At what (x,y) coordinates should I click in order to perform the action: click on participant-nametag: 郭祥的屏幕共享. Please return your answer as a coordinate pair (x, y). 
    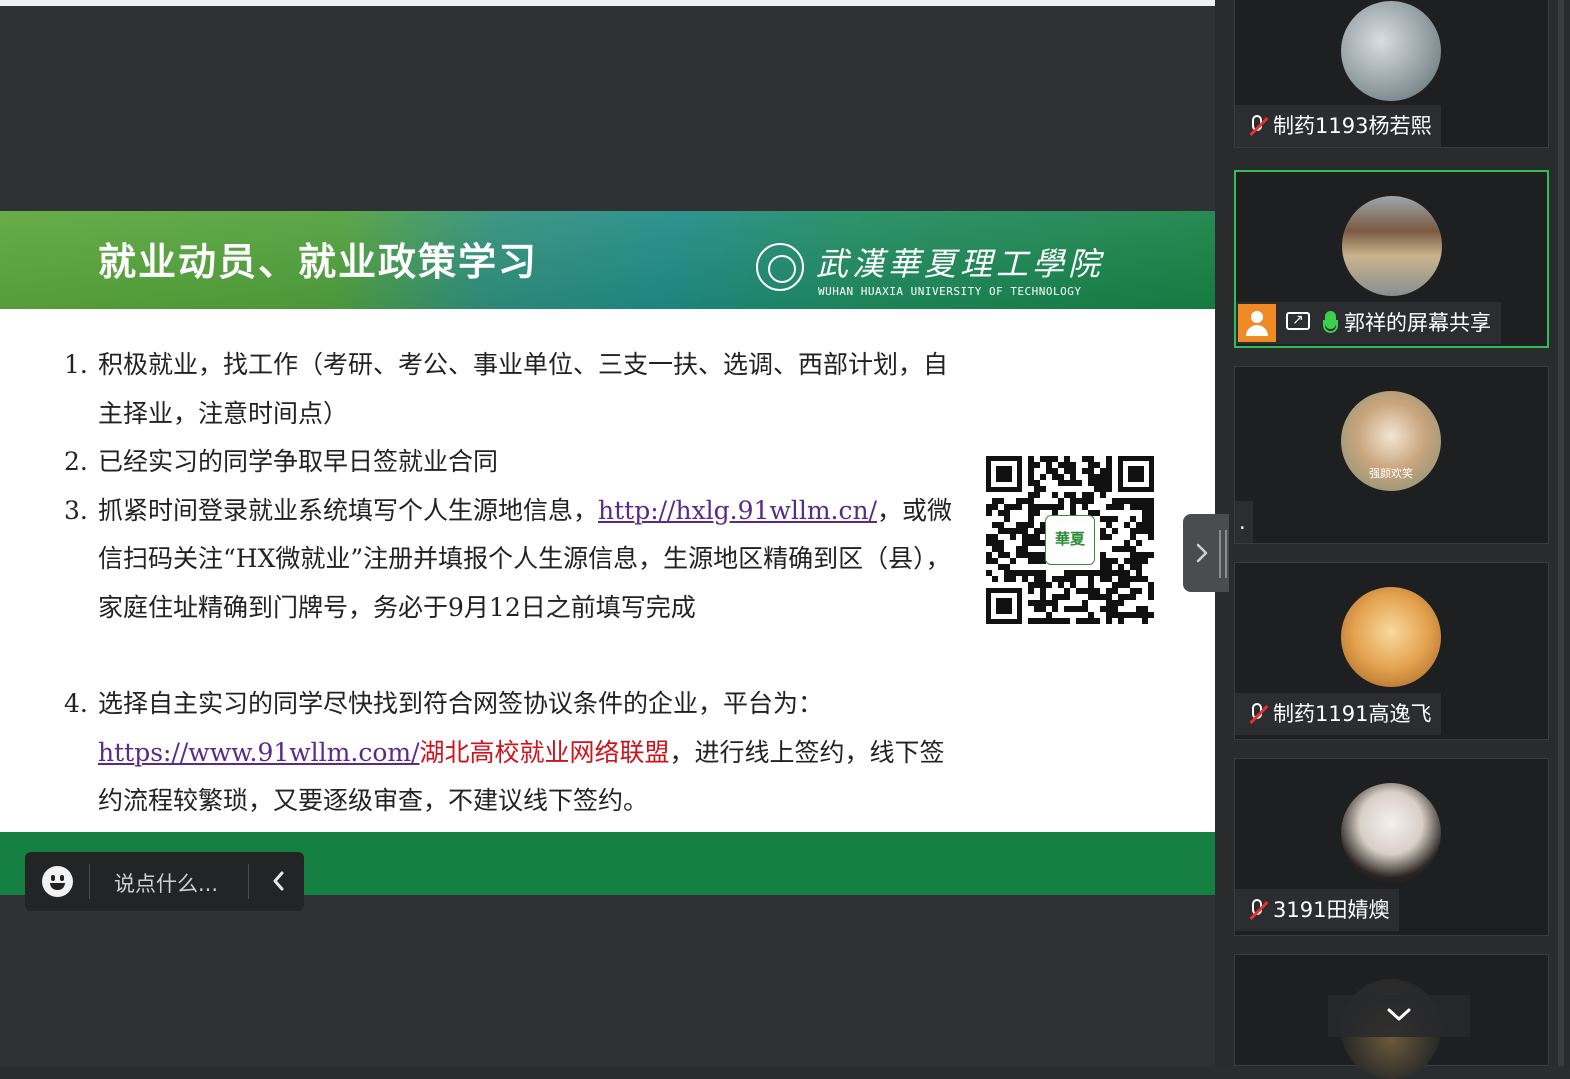
    Looking at the image, I should click on (1368, 321).